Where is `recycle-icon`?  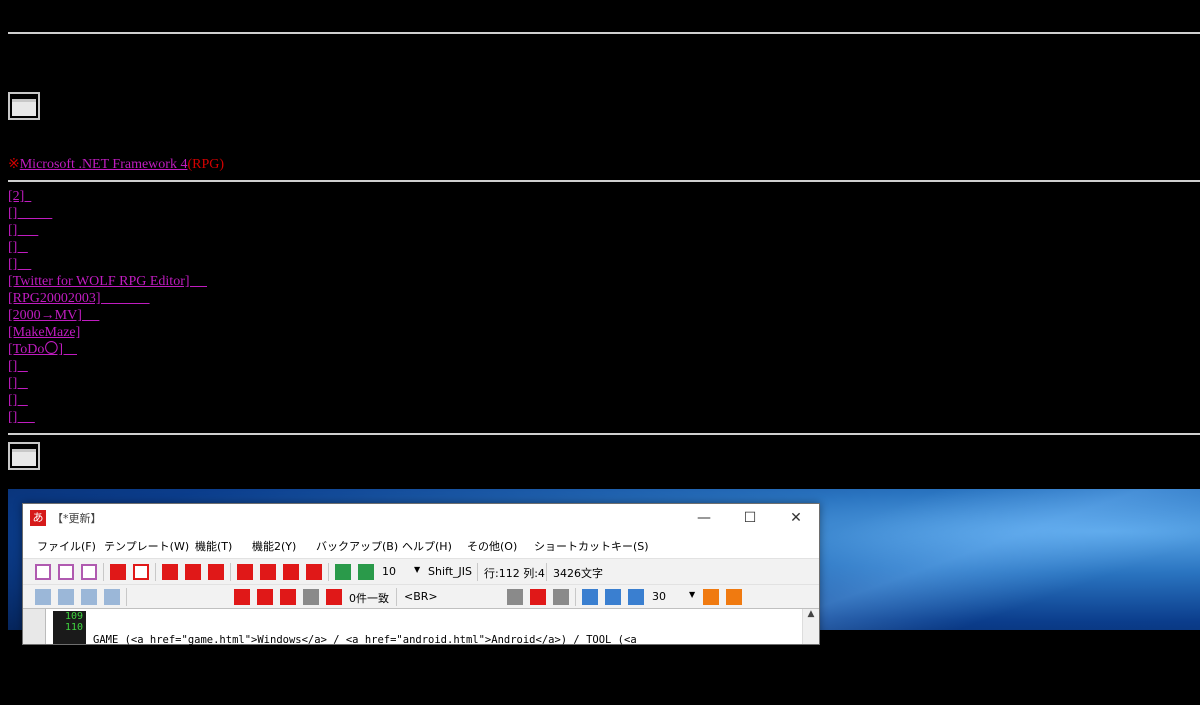
recycle-icon is located at coordinates (291, 572).